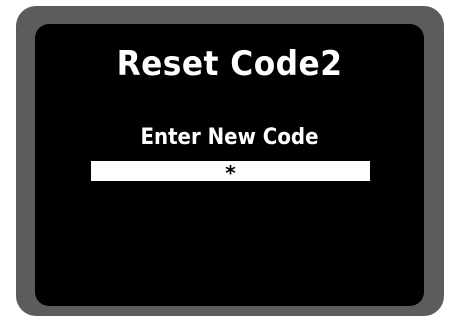 Image resolution: width=451 pixels, height=316 pixels. Describe the element at coordinates (229, 64) in the screenshot. I see `screen-title: Reset Code2` at that location.